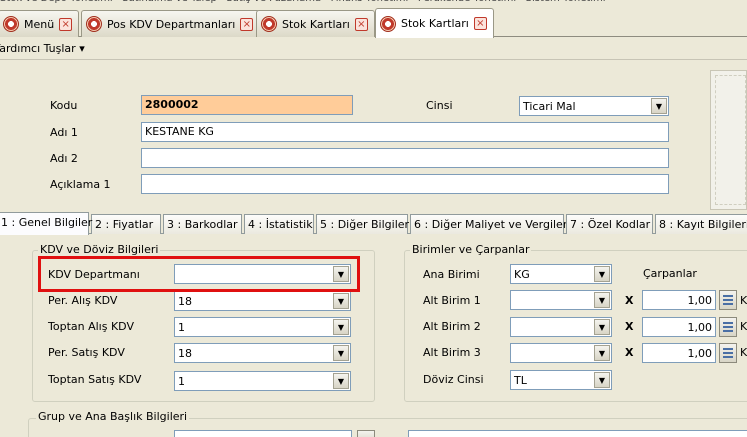 The height and width of the screenshot is (437, 747). What do you see at coordinates (99, 249) in the screenshot?
I see `kdv-group-title: KDV ve Döviz Bilgileri` at bounding box center [99, 249].